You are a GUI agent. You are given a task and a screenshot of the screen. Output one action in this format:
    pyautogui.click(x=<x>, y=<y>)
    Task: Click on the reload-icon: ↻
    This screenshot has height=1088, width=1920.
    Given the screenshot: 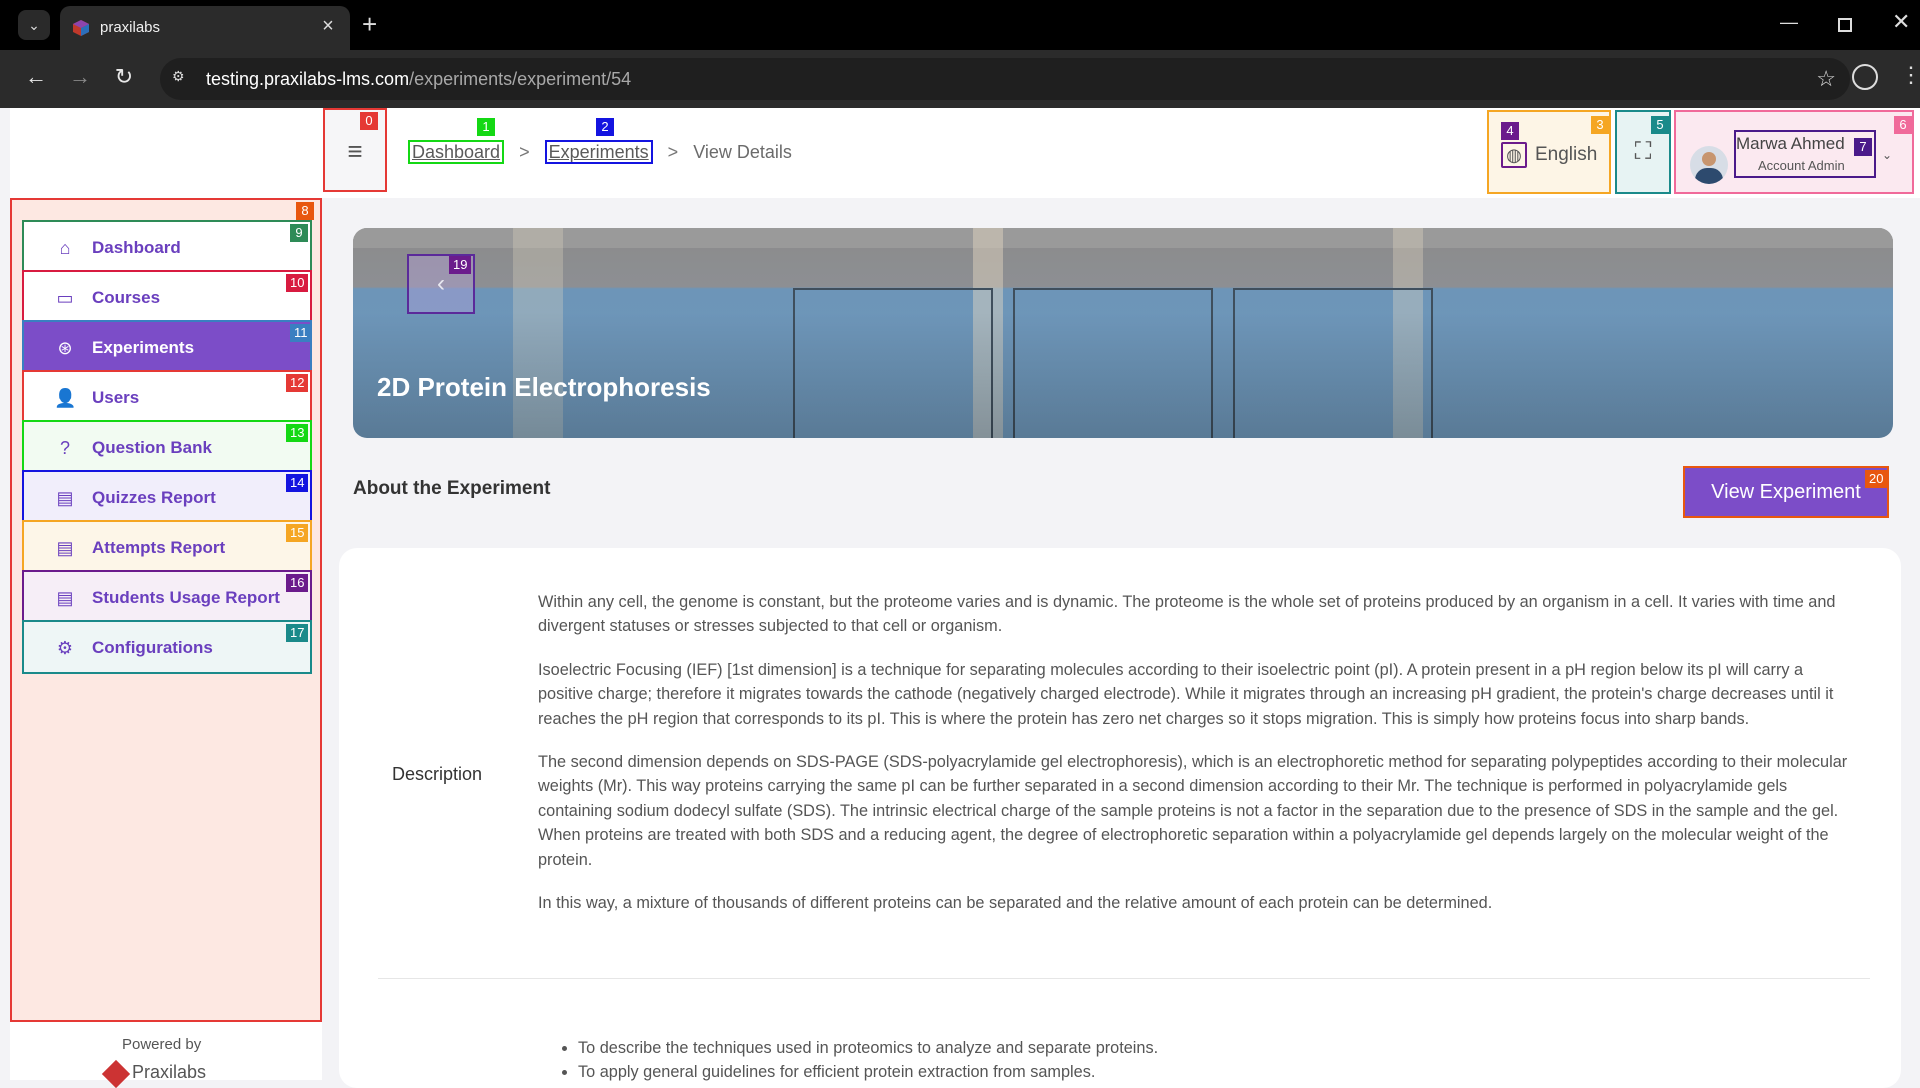 What is the action you would take?
    pyautogui.click(x=124, y=77)
    